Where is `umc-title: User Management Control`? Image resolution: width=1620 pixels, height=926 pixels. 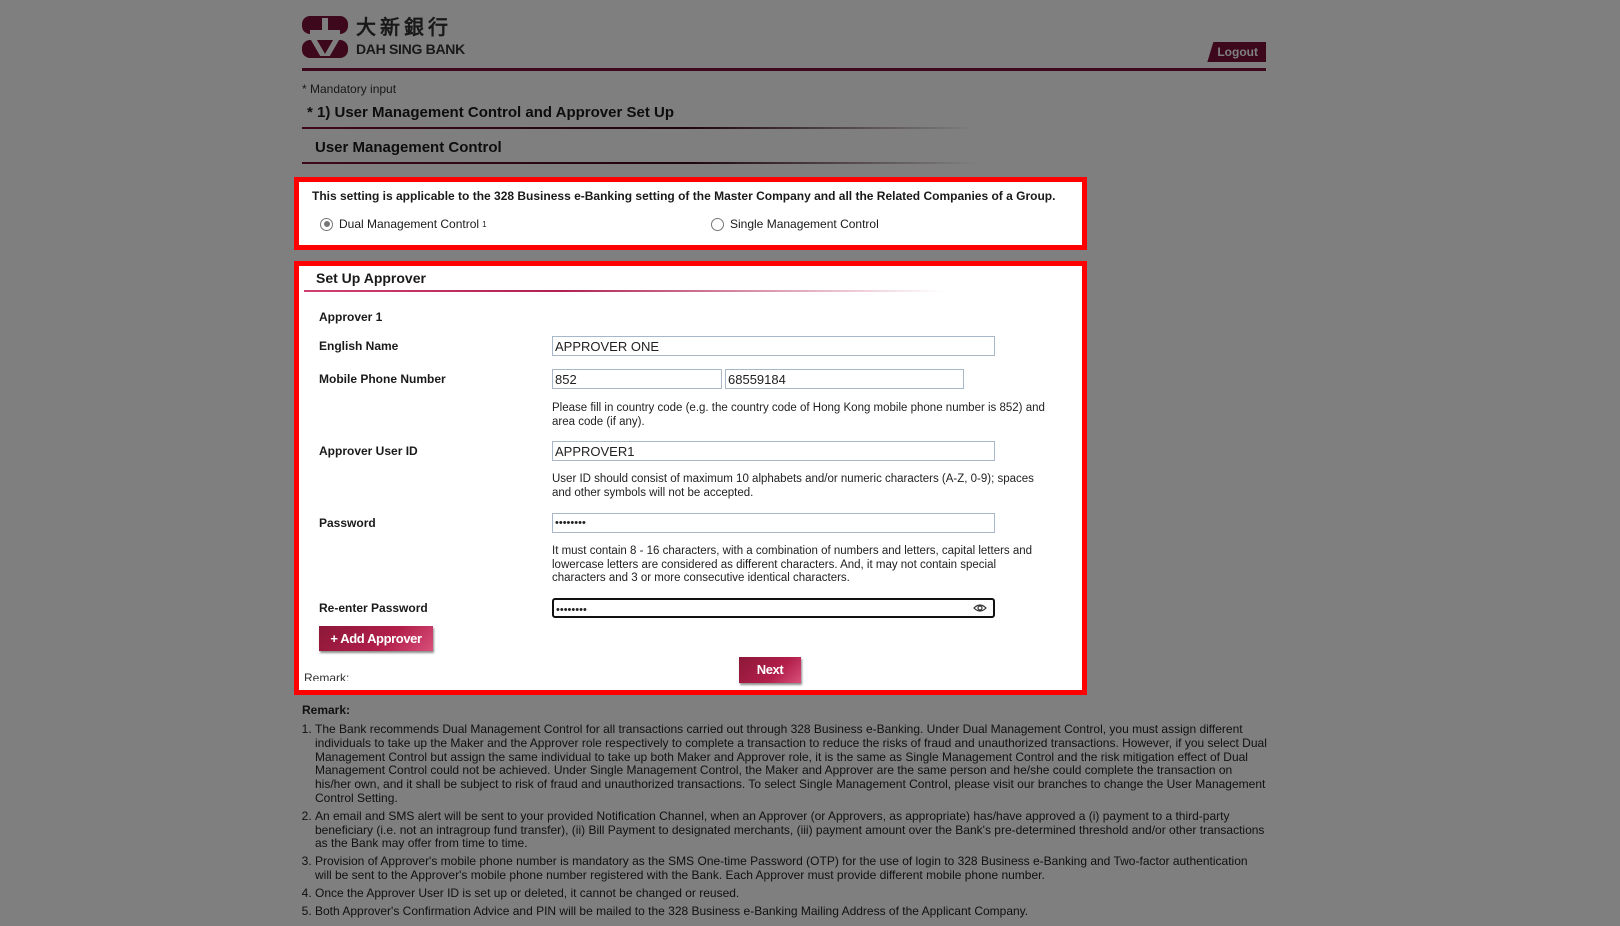 umc-title: User Management Control is located at coordinates (408, 147).